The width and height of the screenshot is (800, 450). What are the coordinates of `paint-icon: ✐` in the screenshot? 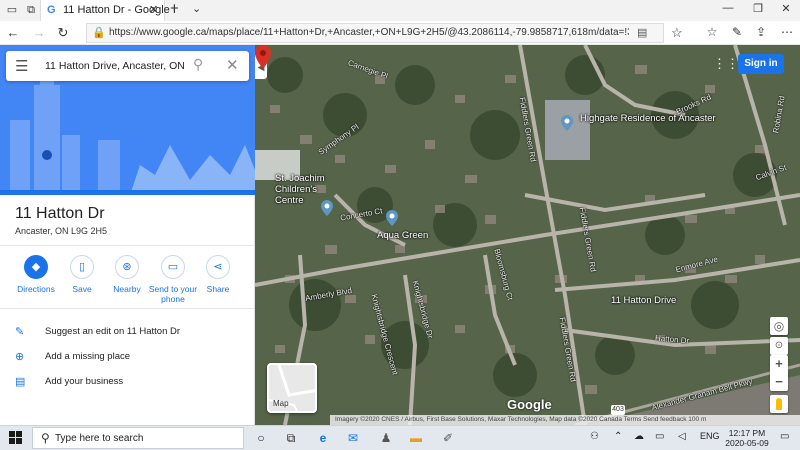 It's located at (448, 438).